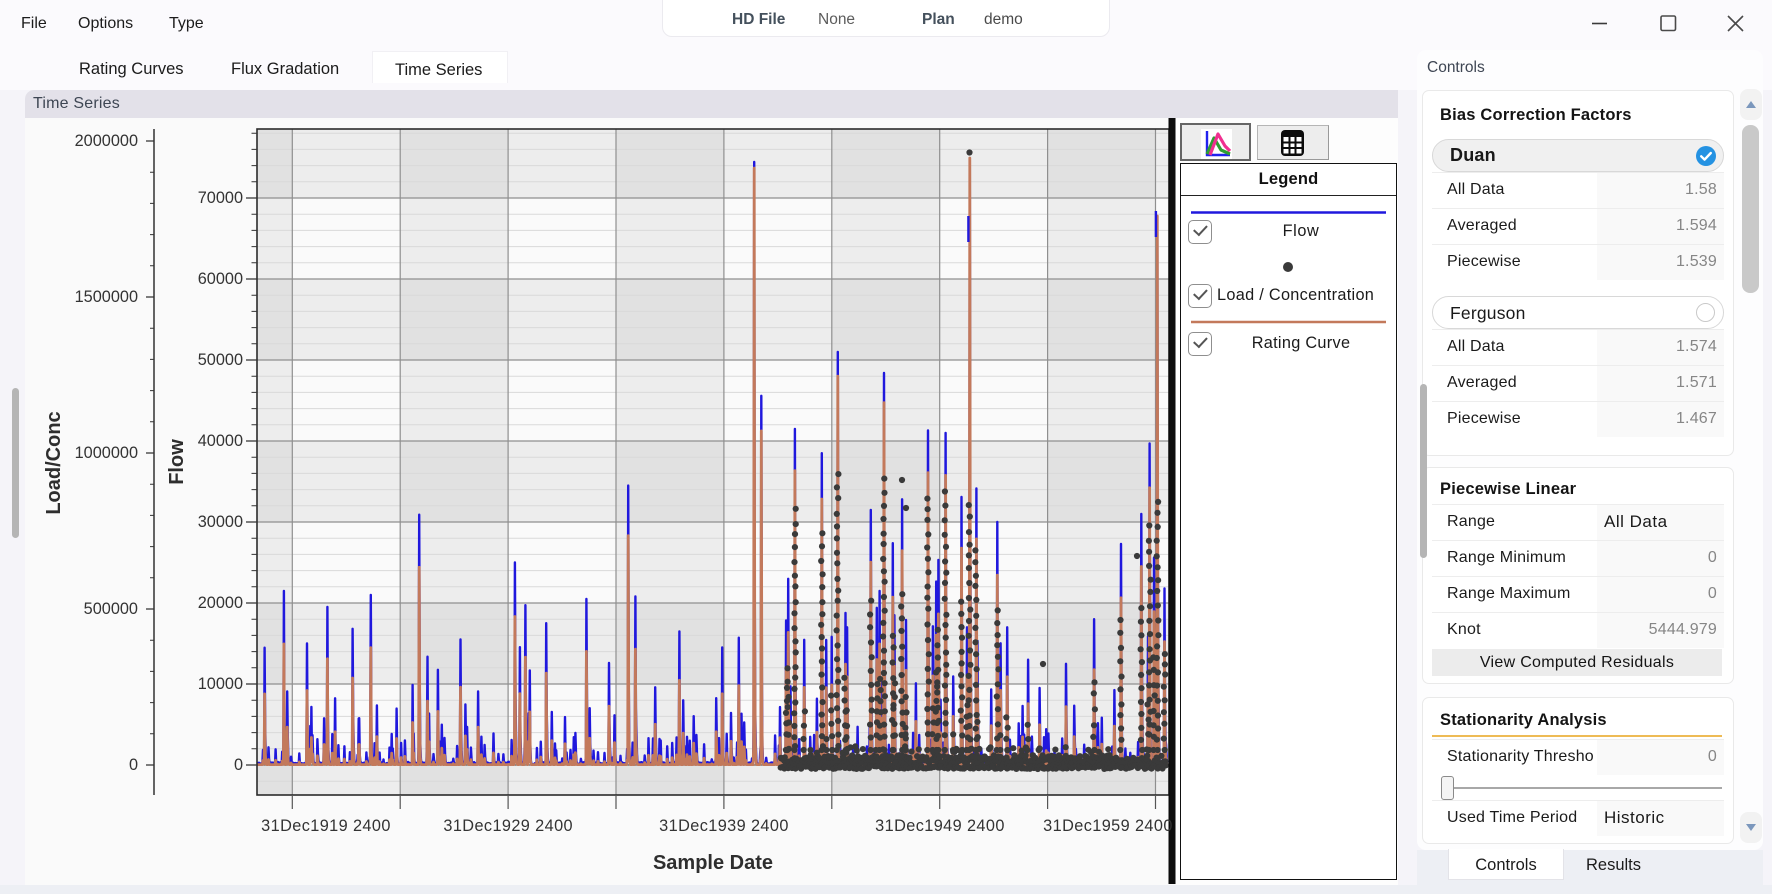 The height and width of the screenshot is (894, 1772). What do you see at coordinates (220, 279) in the screenshot?
I see `svg-text: 60000` at bounding box center [220, 279].